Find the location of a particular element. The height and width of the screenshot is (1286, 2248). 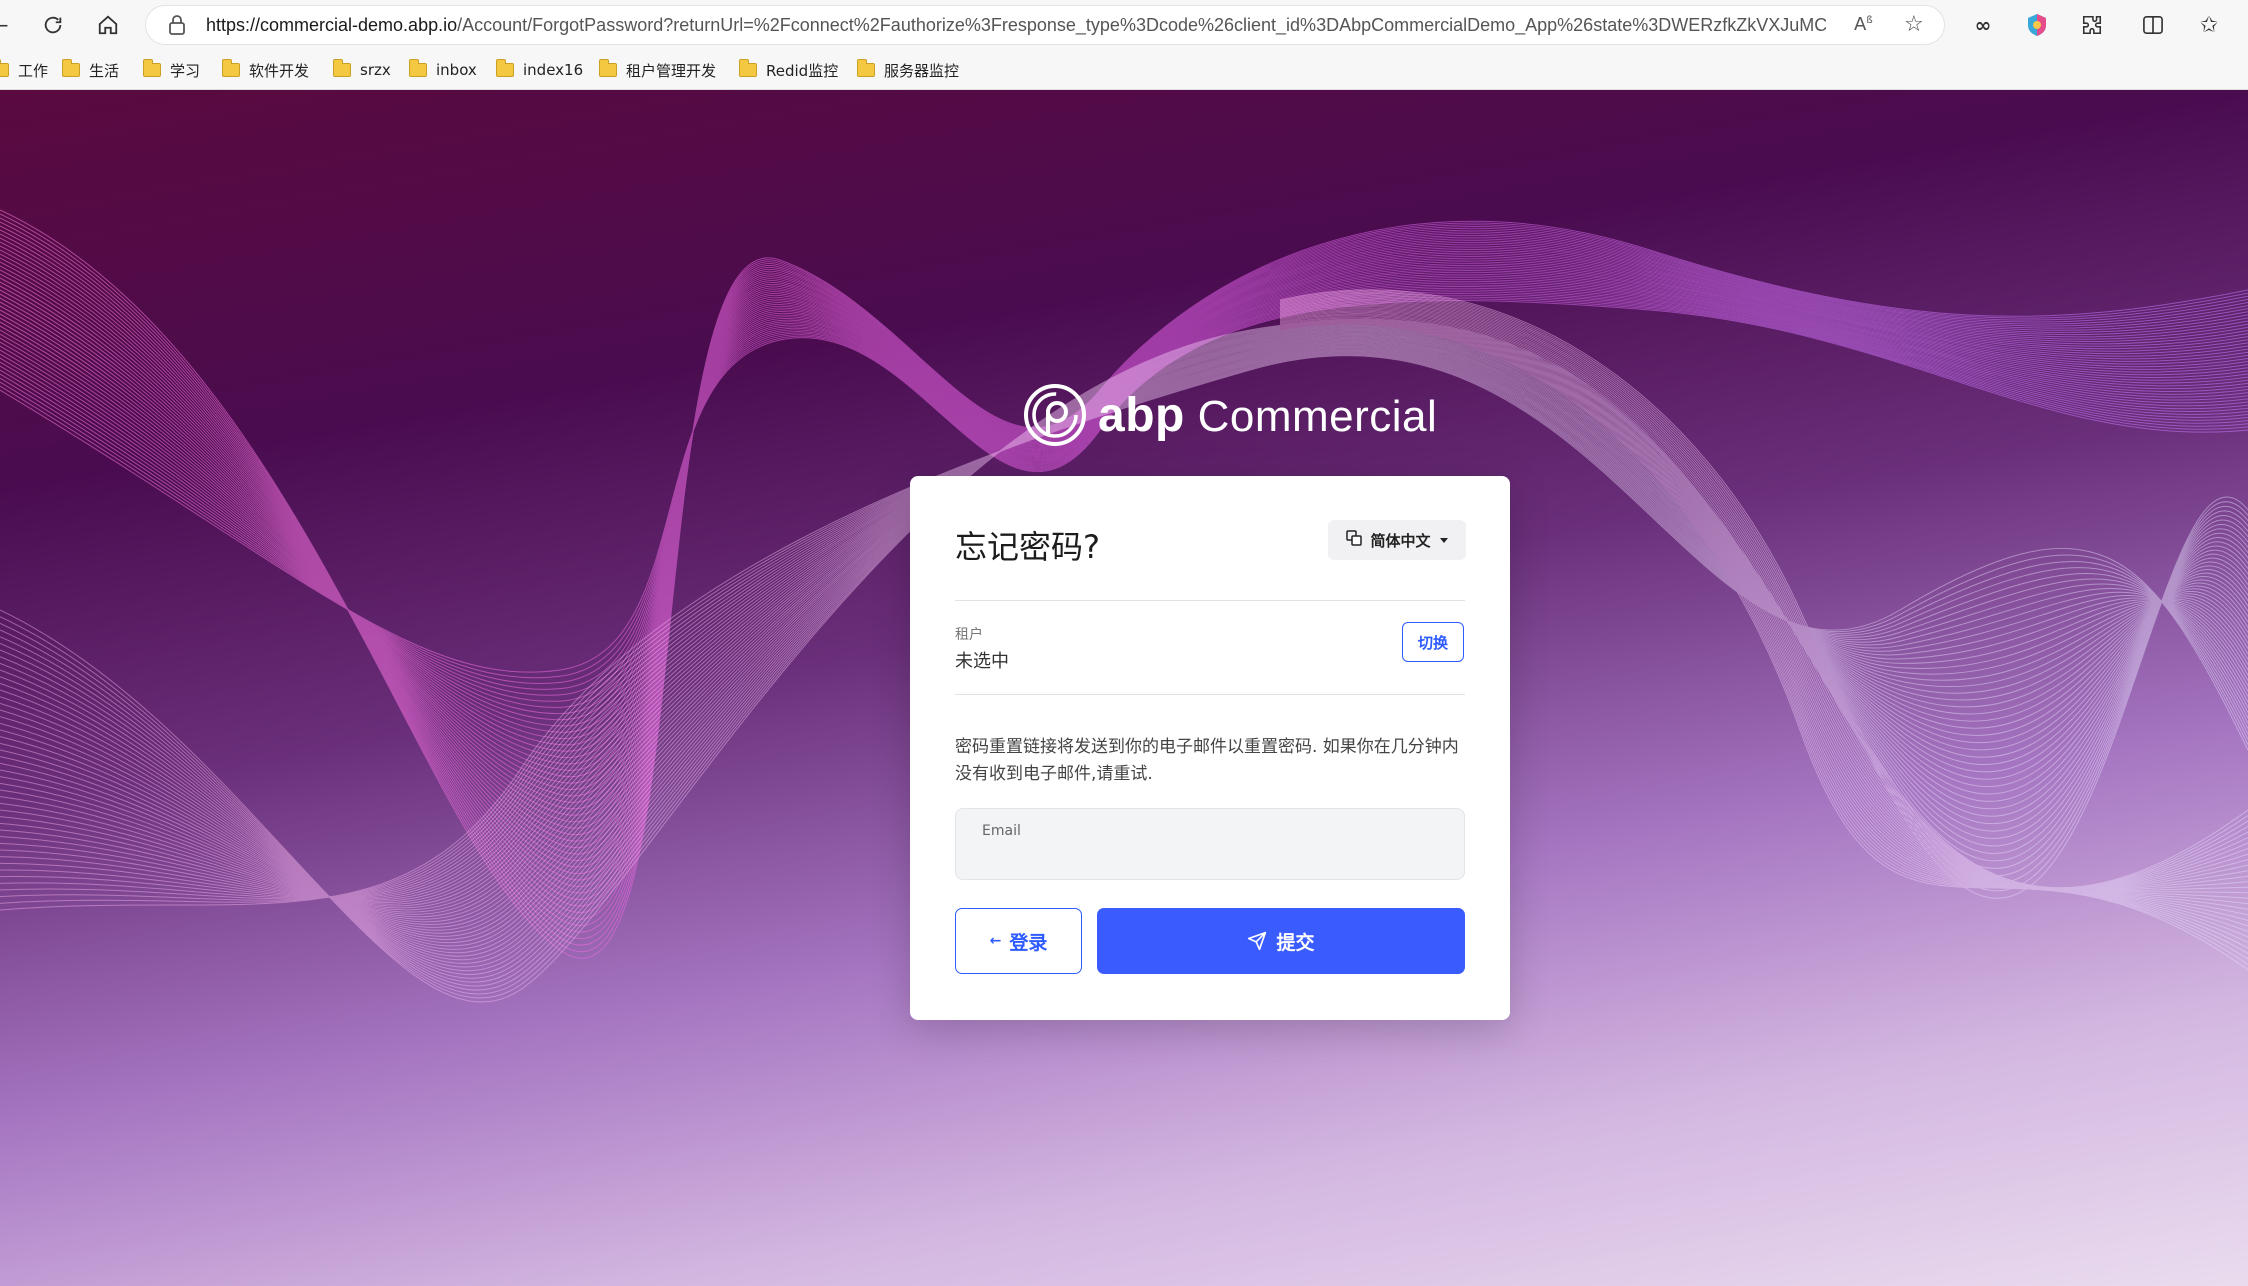

translate-icon is located at coordinates (1354, 540).